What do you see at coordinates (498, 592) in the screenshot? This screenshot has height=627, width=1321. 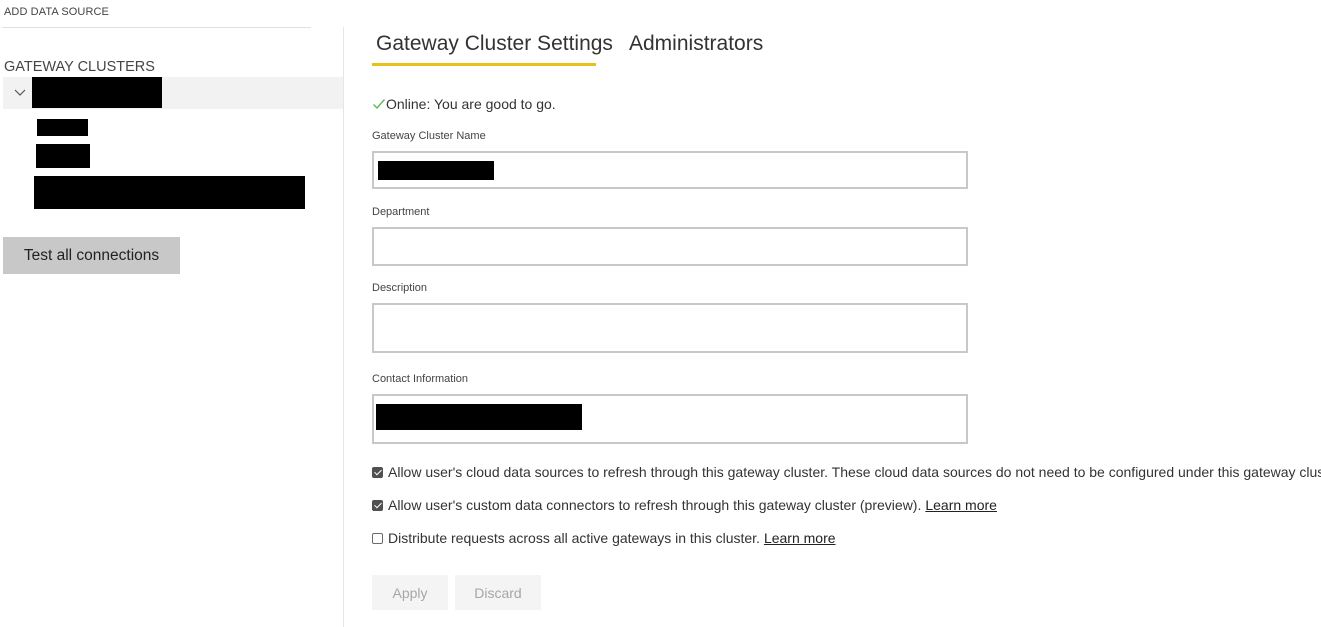 I see `discard-button: Discard` at bounding box center [498, 592].